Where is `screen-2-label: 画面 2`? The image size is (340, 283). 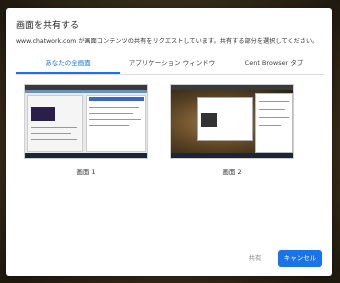 screen-2-label: 画面 2 is located at coordinates (232, 172).